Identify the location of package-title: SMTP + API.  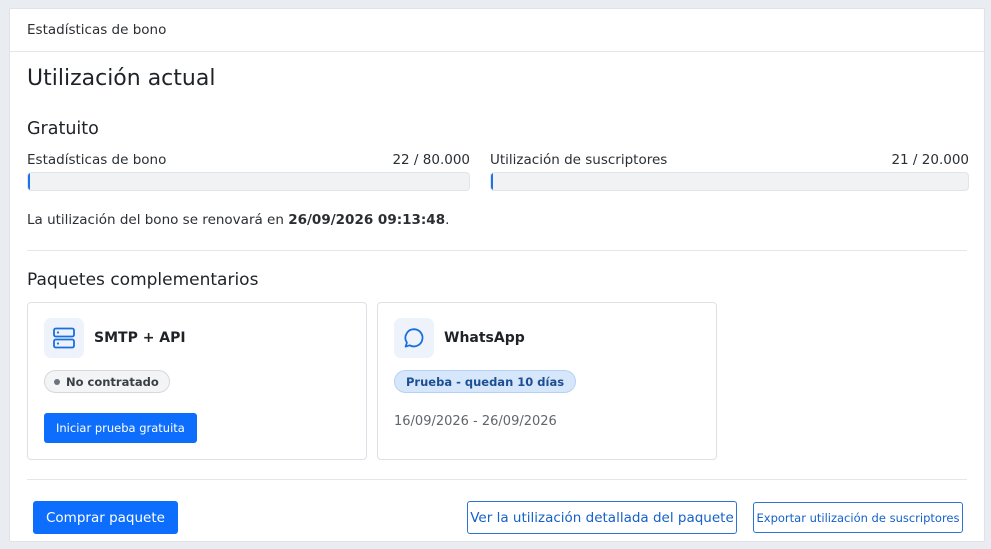
(140, 338).